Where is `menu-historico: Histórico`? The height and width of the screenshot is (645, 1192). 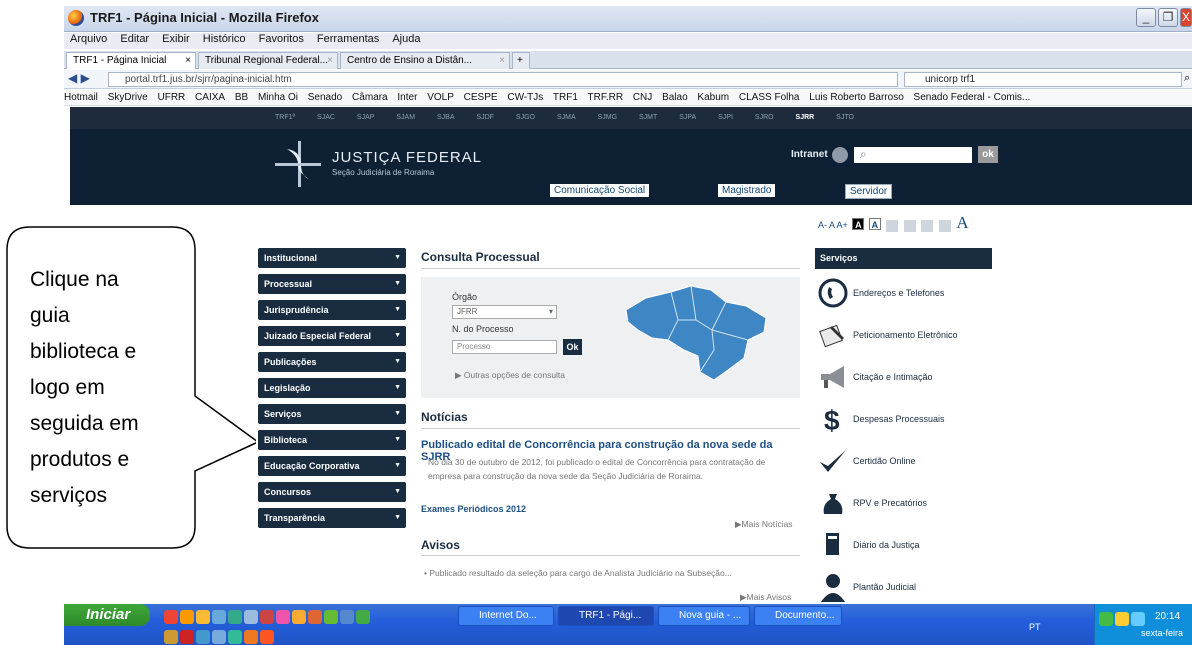 menu-historico: Histórico is located at coordinates (224, 39).